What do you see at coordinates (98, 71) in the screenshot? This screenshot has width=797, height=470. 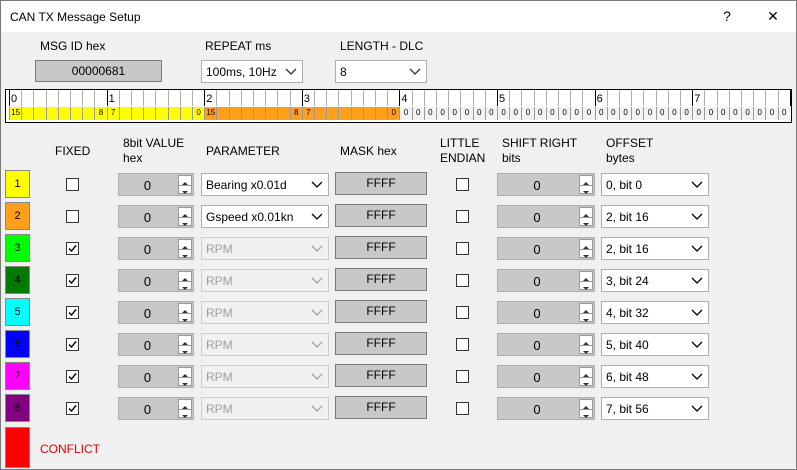 I see `msg-id-field: 00000681` at bounding box center [98, 71].